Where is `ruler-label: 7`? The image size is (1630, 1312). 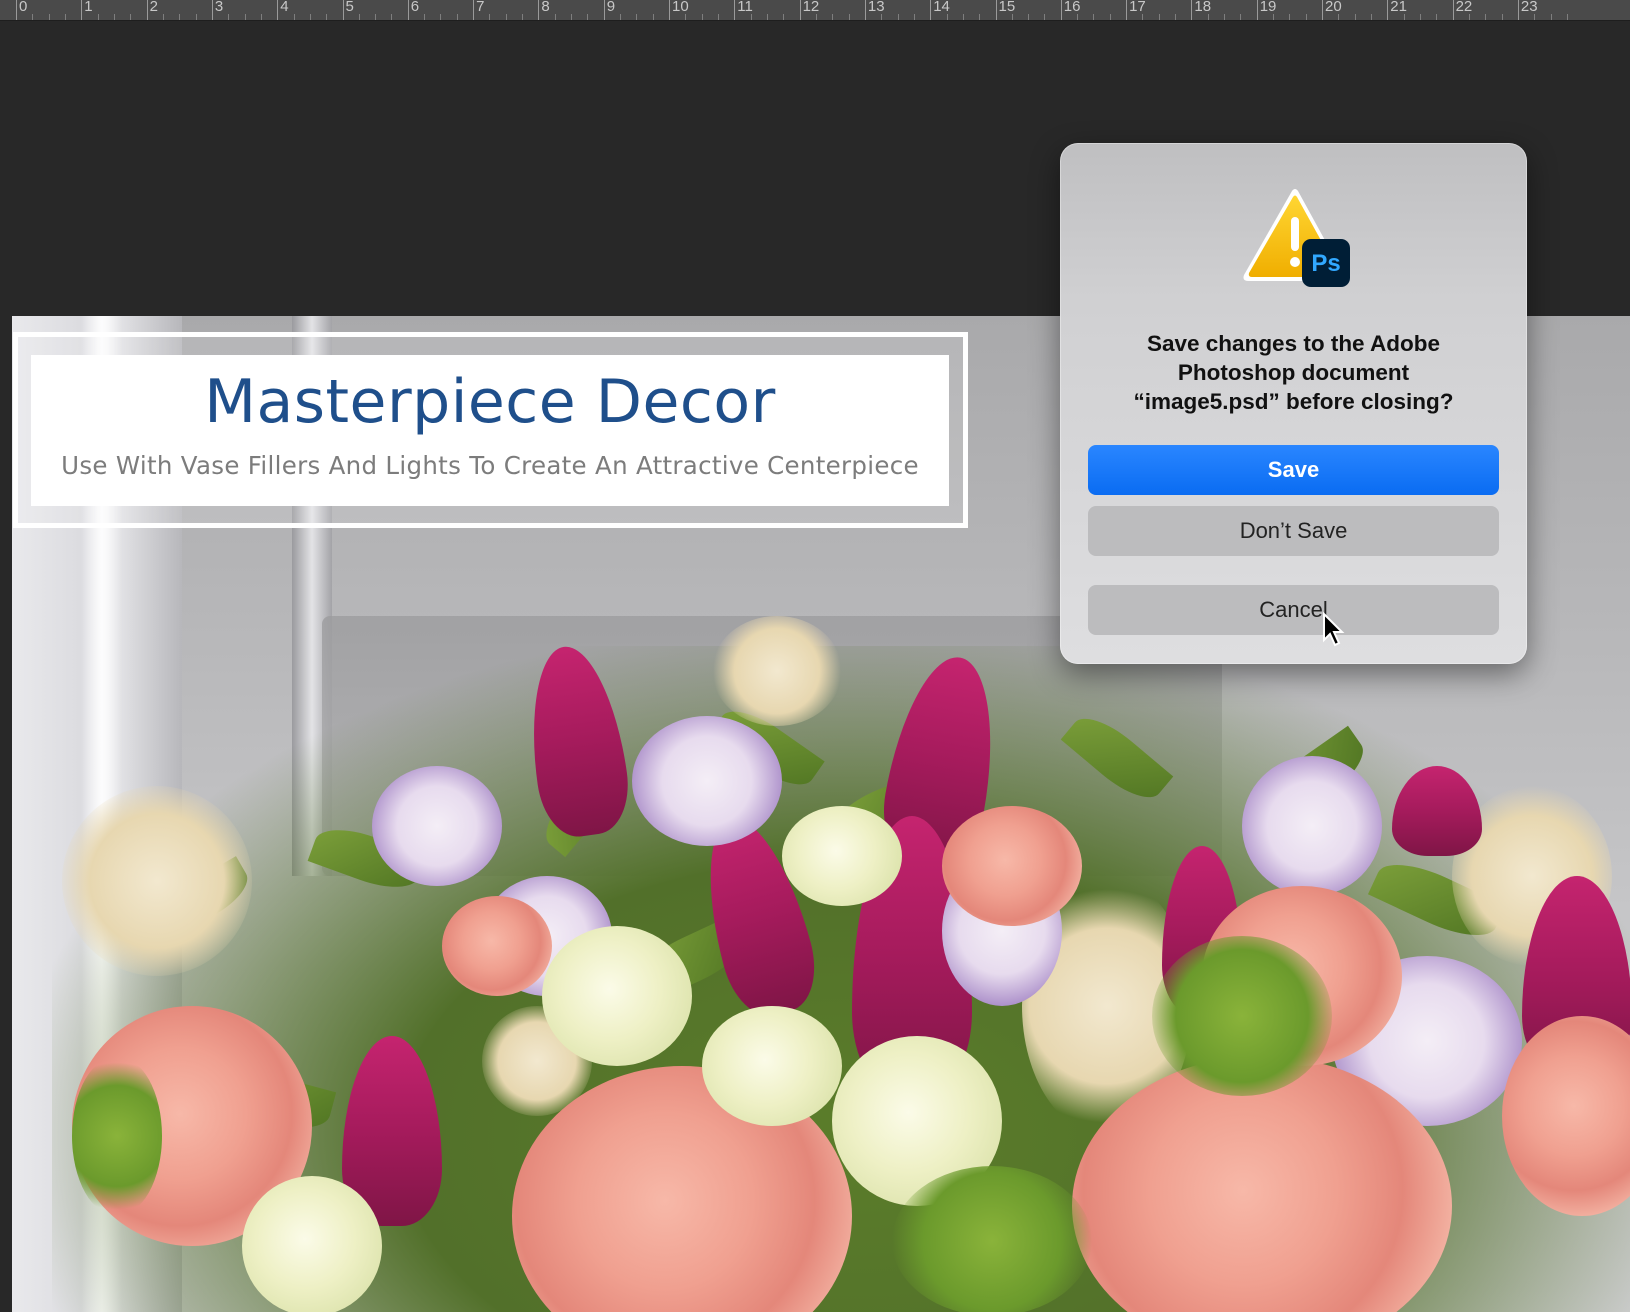 ruler-label: 7 is located at coordinates (480, 7).